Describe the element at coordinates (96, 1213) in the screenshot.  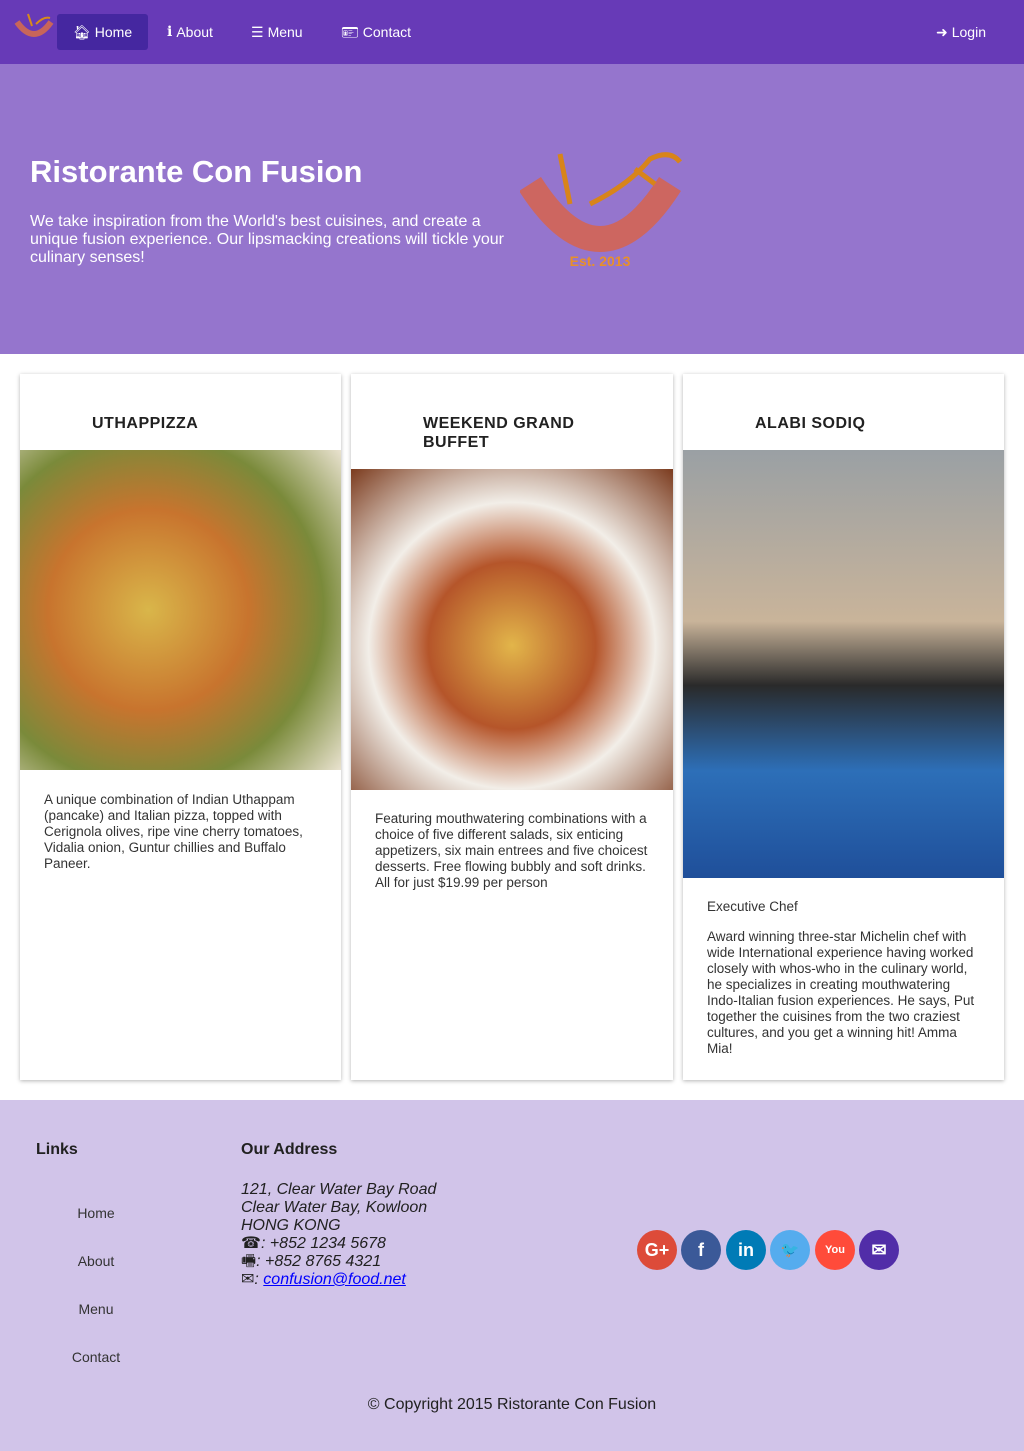
I see `footer-link-home: Home` at that location.